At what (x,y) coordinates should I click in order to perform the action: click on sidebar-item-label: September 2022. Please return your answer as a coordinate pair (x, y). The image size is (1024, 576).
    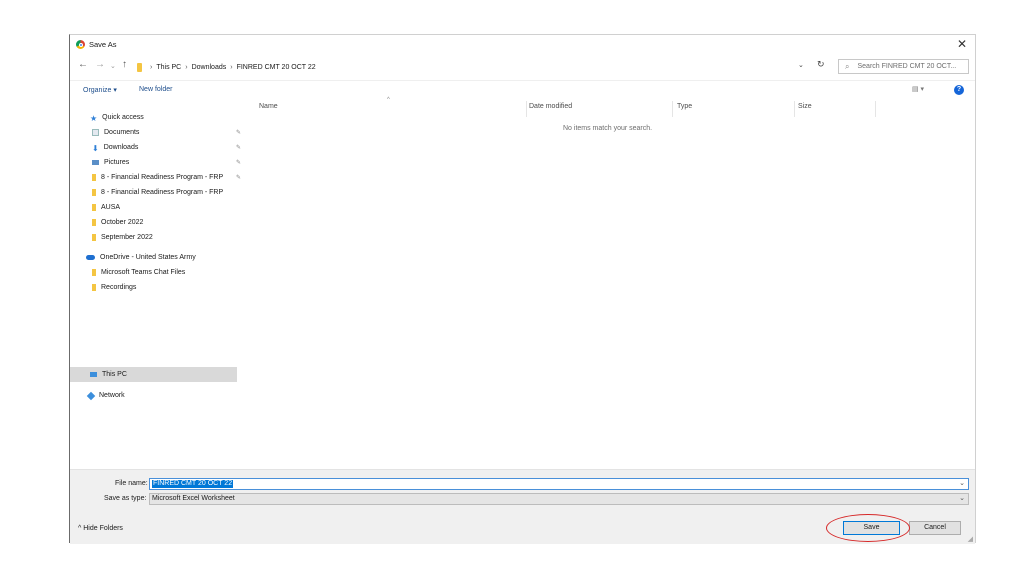
    Looking at the image, I should click on (127, 237).